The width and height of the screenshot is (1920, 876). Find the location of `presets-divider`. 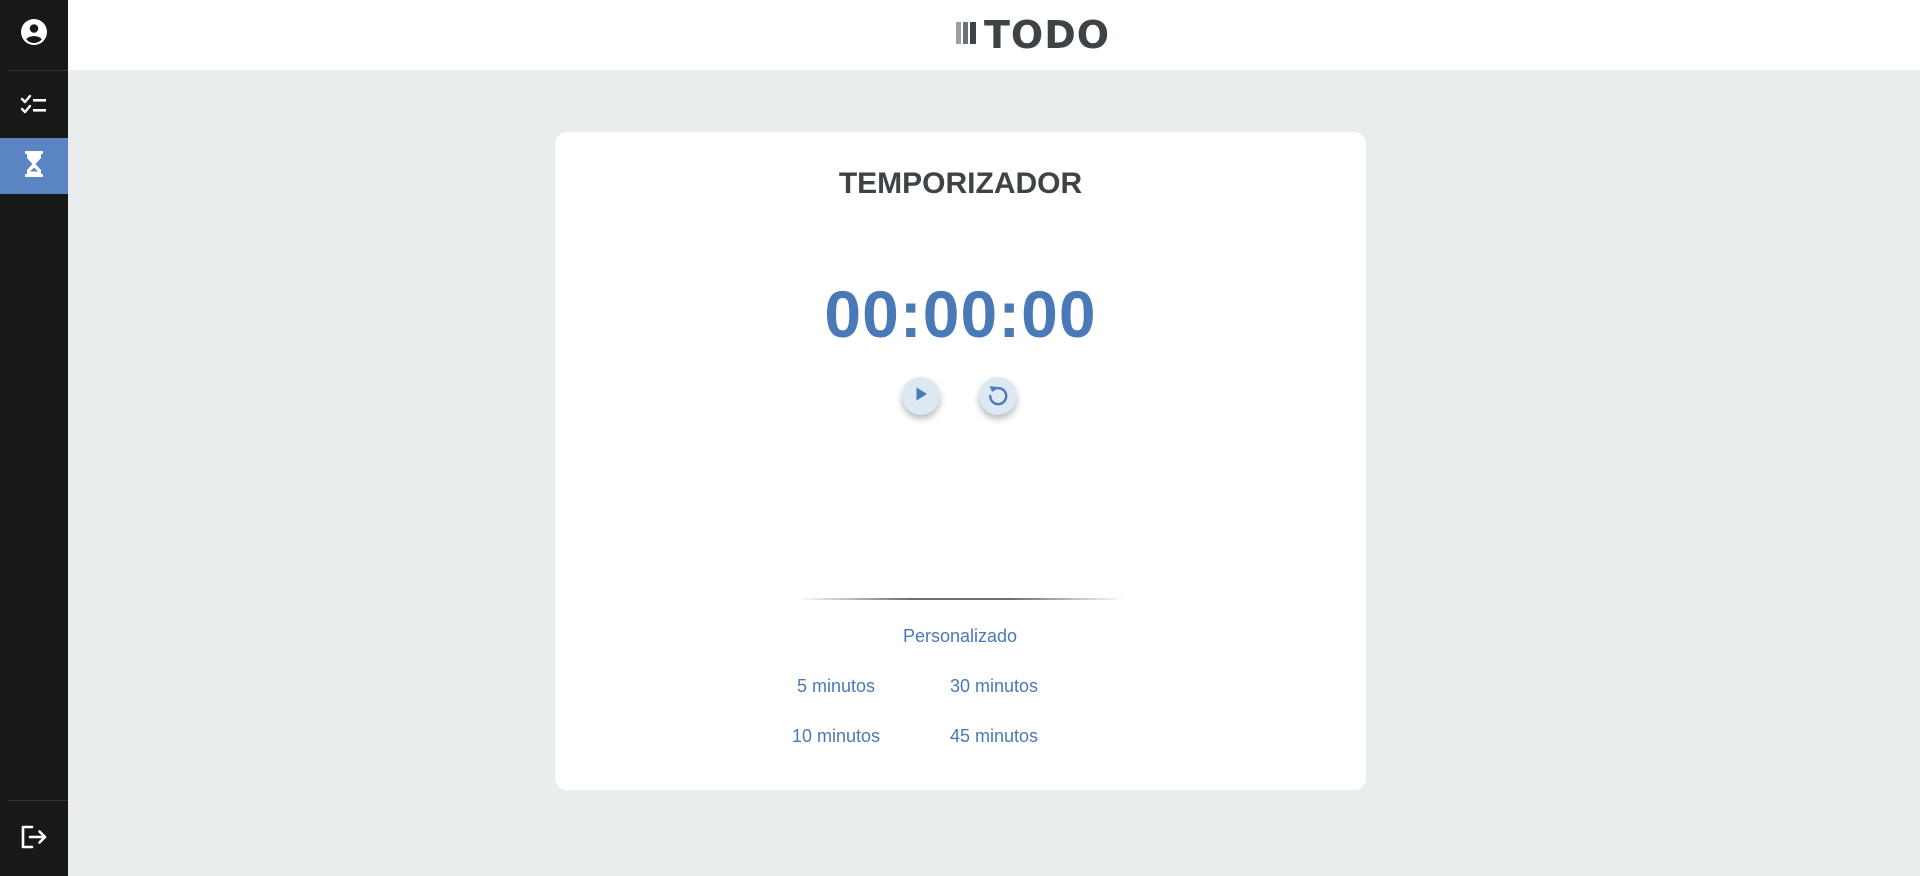

presets-divider is located at coordinates (961, 599).